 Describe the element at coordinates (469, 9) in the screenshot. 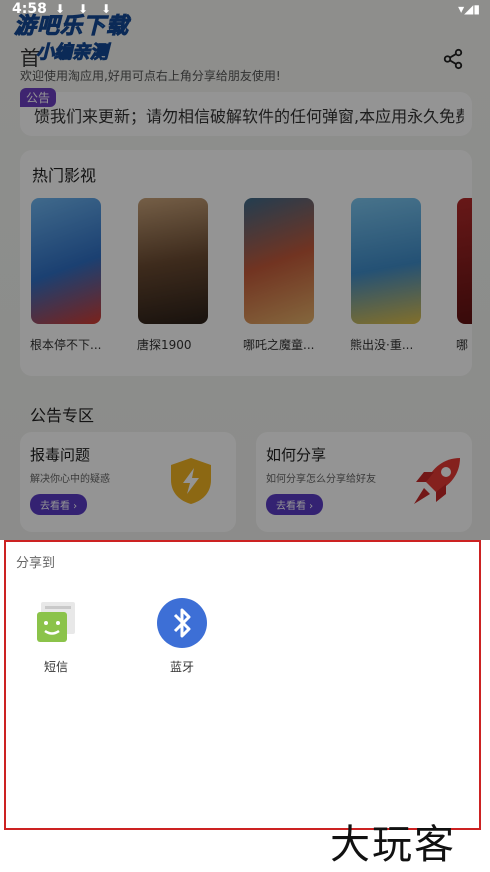

I see `wifi-battery-icon: ▾◢▮` at that location.